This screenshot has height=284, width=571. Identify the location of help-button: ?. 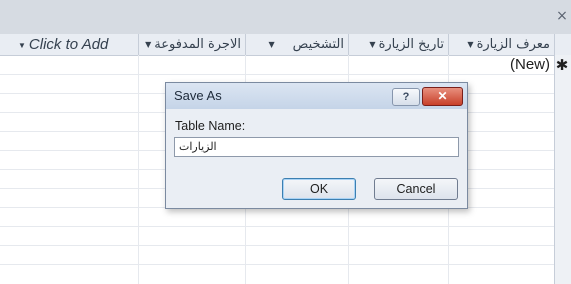
(406, 97).